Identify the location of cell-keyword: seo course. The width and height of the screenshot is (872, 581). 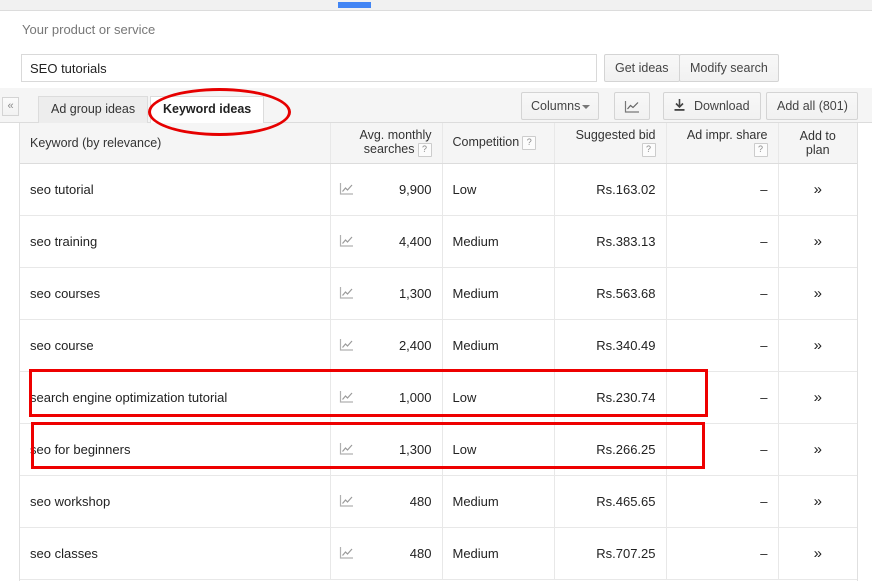
(175, 345).